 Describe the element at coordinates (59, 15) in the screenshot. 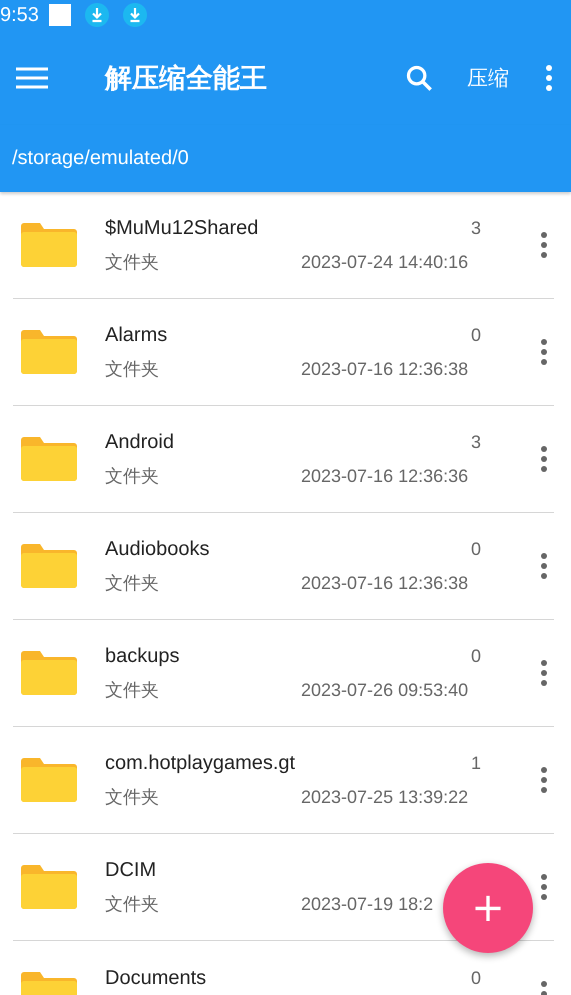

I see `notification-icon` at that location.